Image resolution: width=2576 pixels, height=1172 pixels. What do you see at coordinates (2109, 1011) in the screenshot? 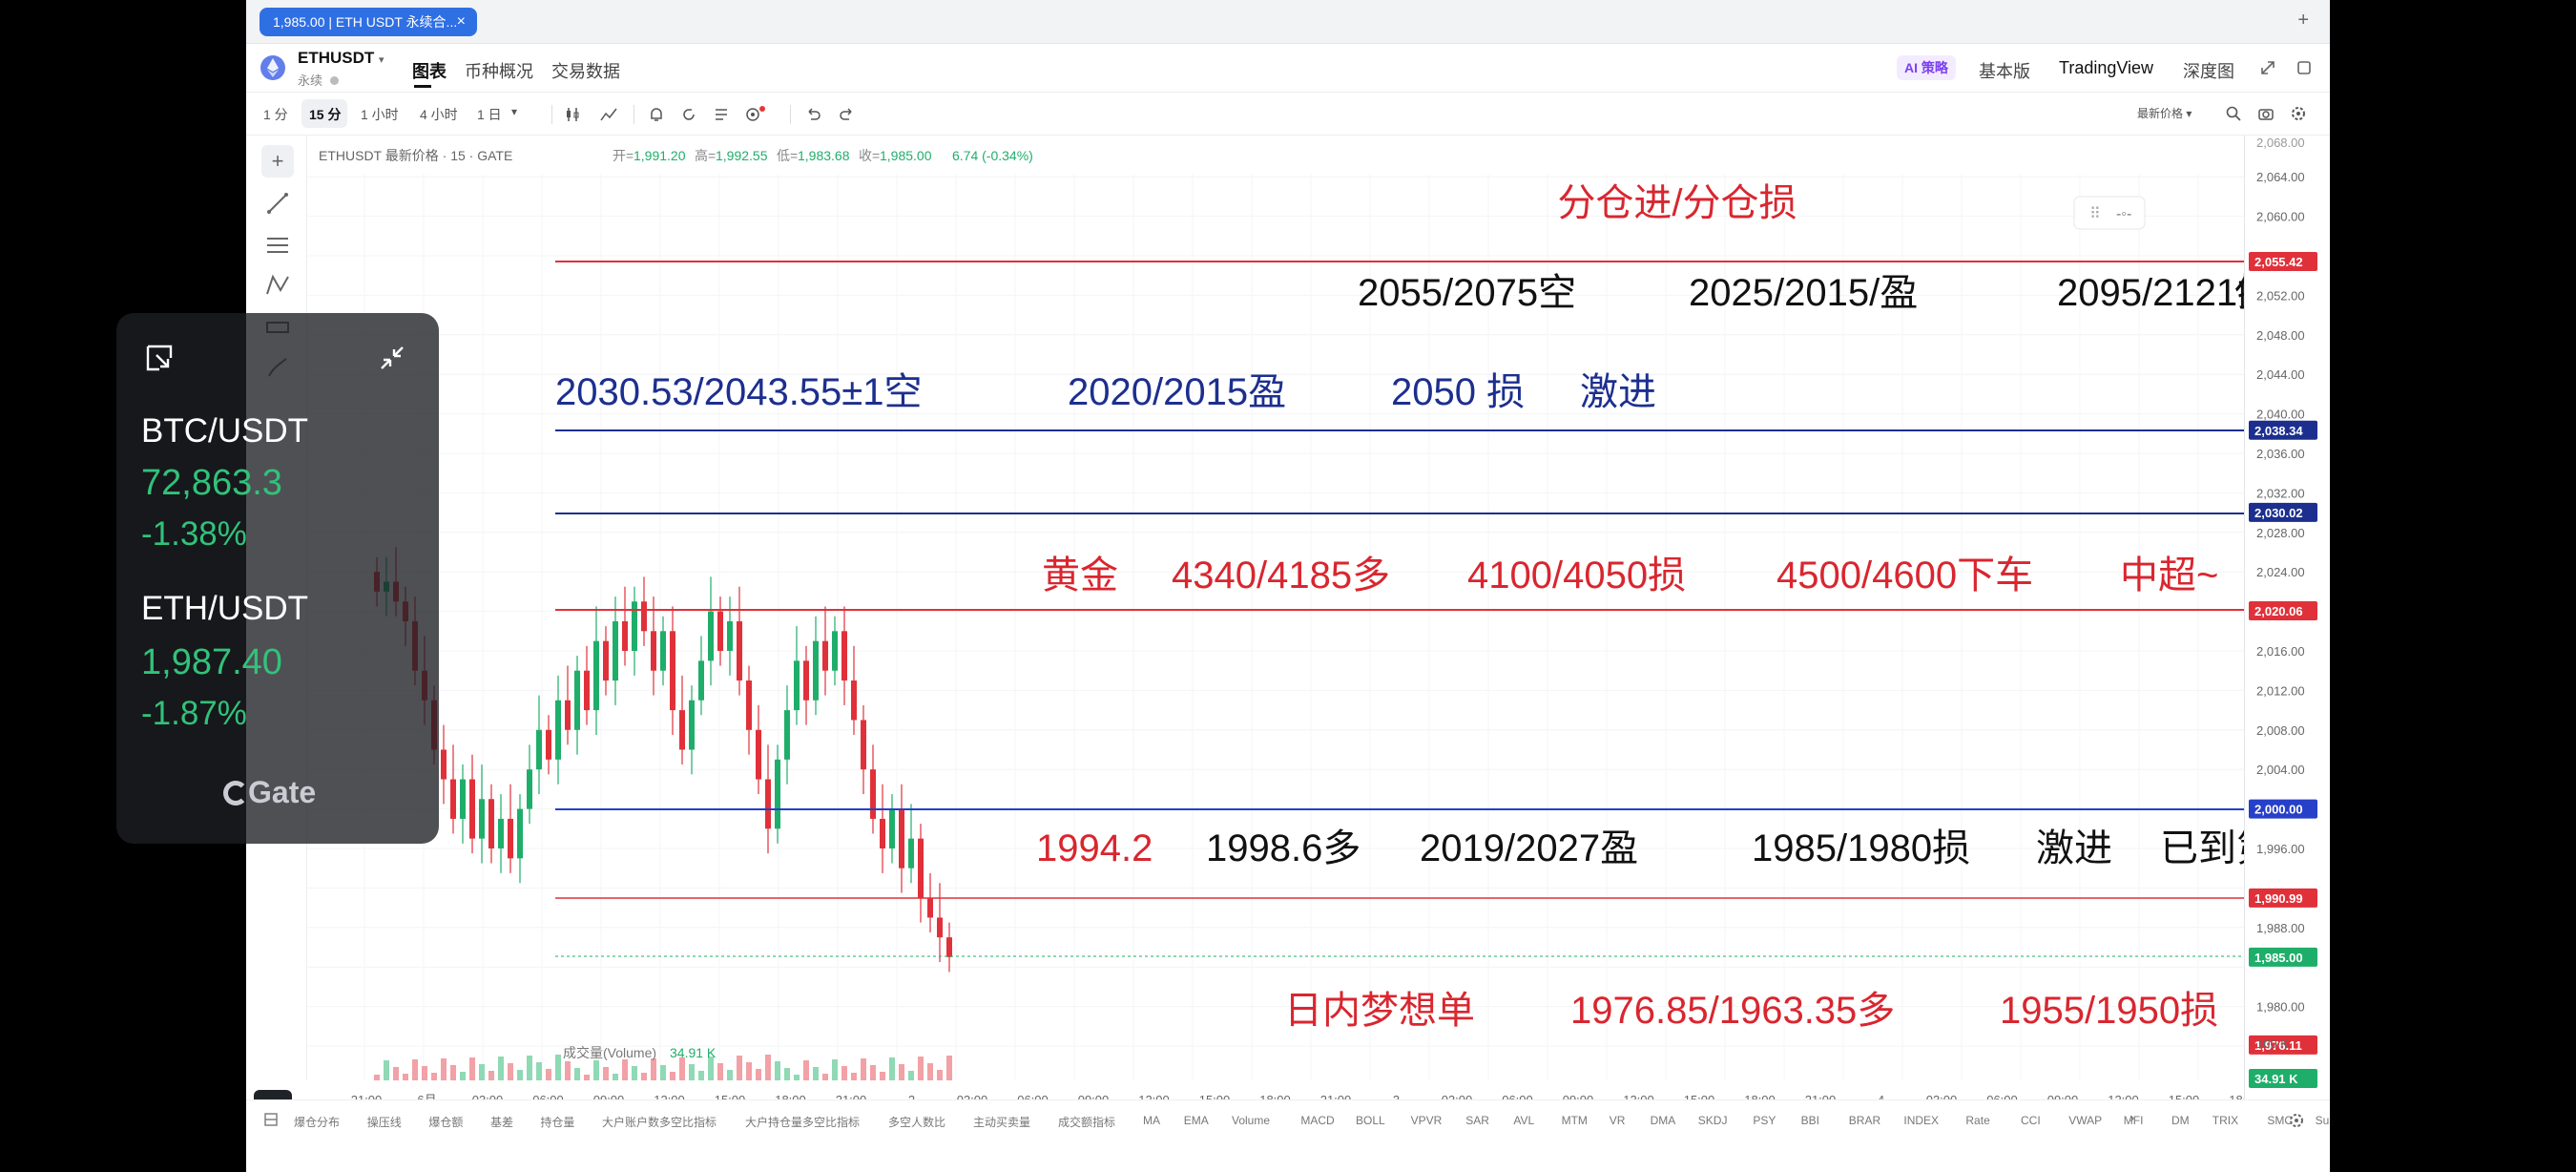
I see `annotation-text: 1955/1950损` at bounding box center [2109, 1011].